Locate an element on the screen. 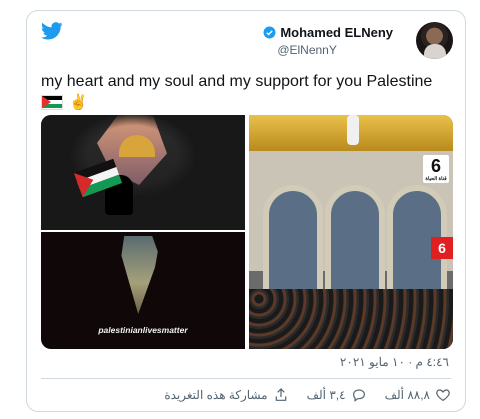  like-button: ٨٨,٨ ألف is located at coordinates (418, 395).